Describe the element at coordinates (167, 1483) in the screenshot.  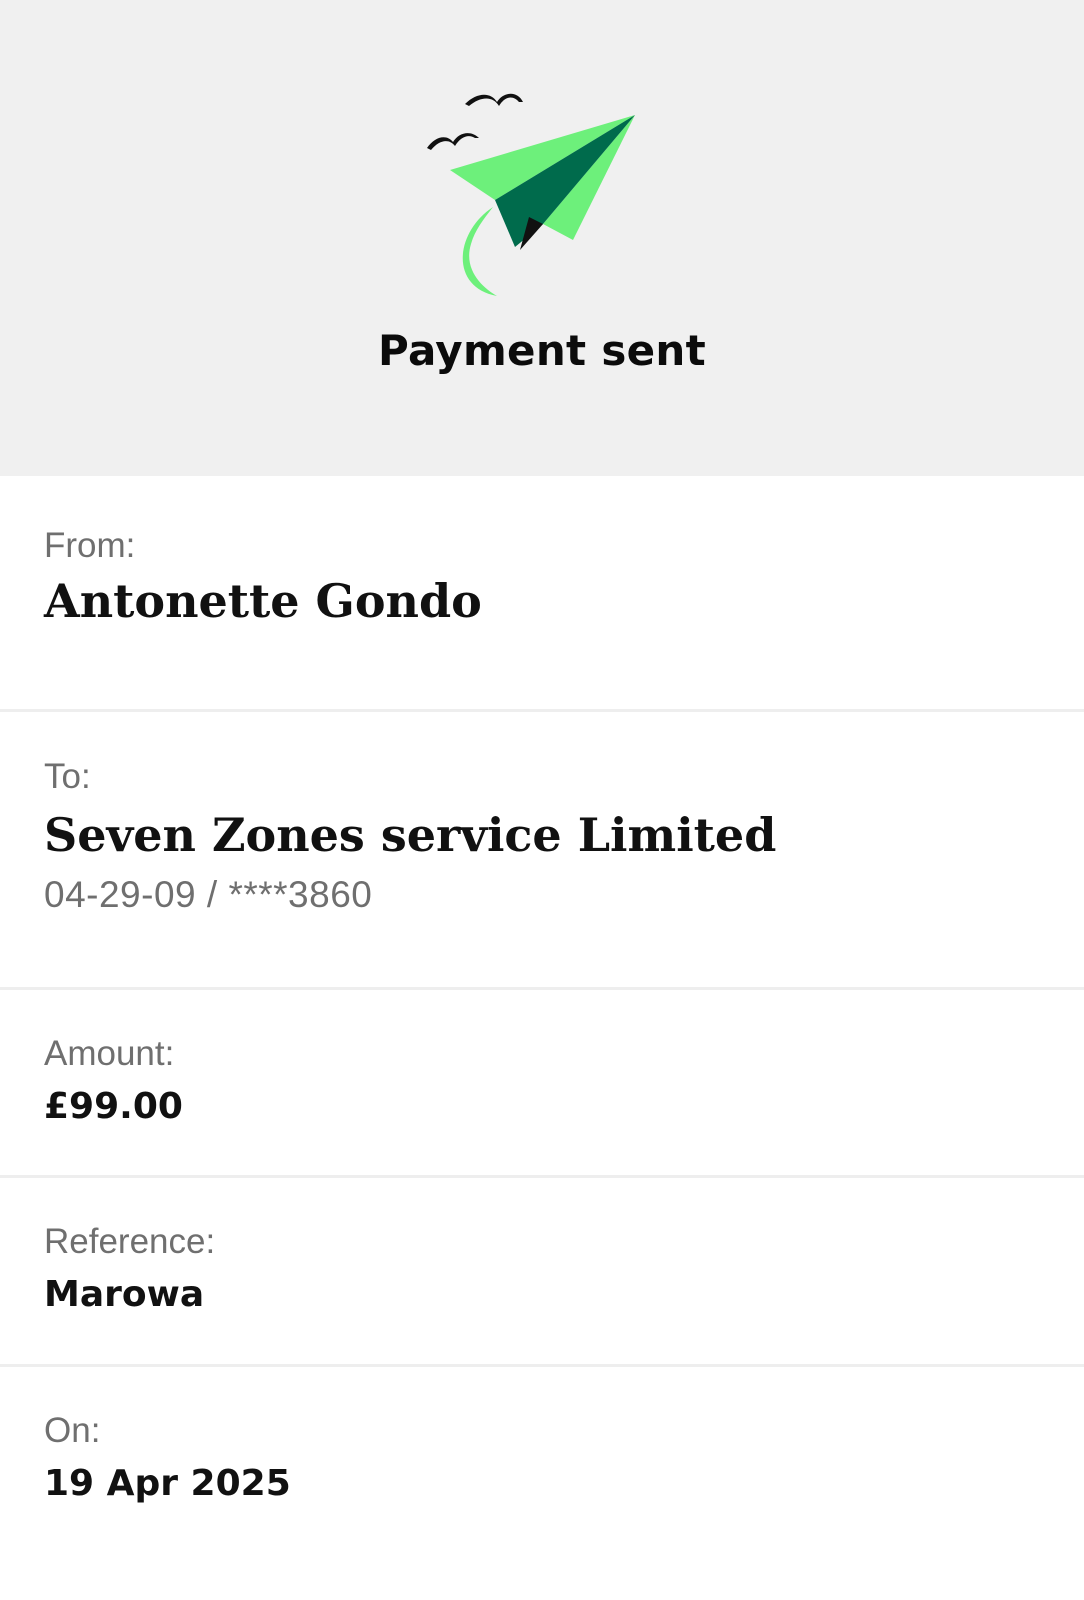
I see `date-value: 19 Apr 2025` at that location.